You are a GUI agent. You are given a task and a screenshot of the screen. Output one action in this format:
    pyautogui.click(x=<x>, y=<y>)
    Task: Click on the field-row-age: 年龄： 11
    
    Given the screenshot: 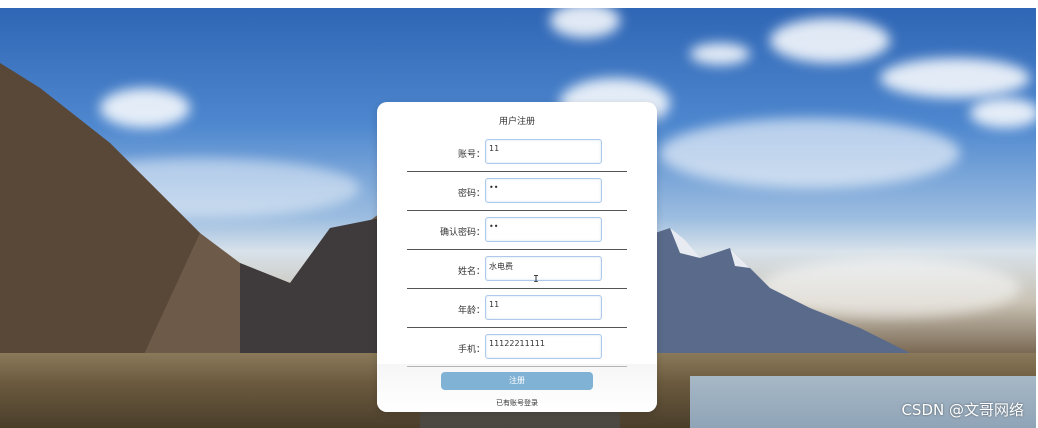 What is the action you would take?
    pyautogui.click(x=517, y=309)
    